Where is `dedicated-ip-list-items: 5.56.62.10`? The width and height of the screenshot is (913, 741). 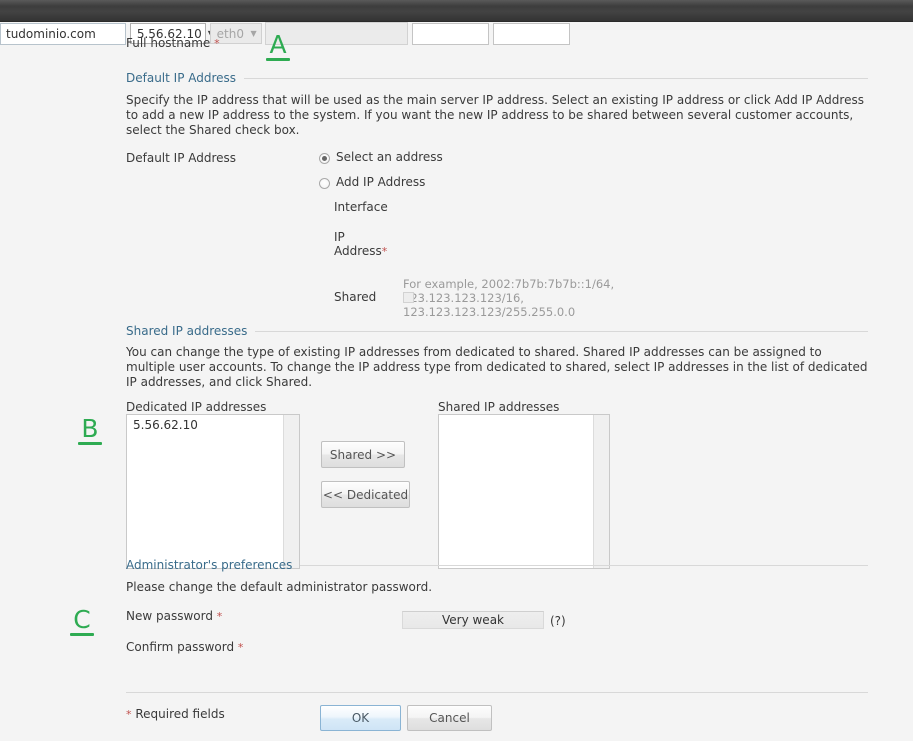 dedicated-ip-list-items: 5.56.62.10 is located at coordinates (205, 491).